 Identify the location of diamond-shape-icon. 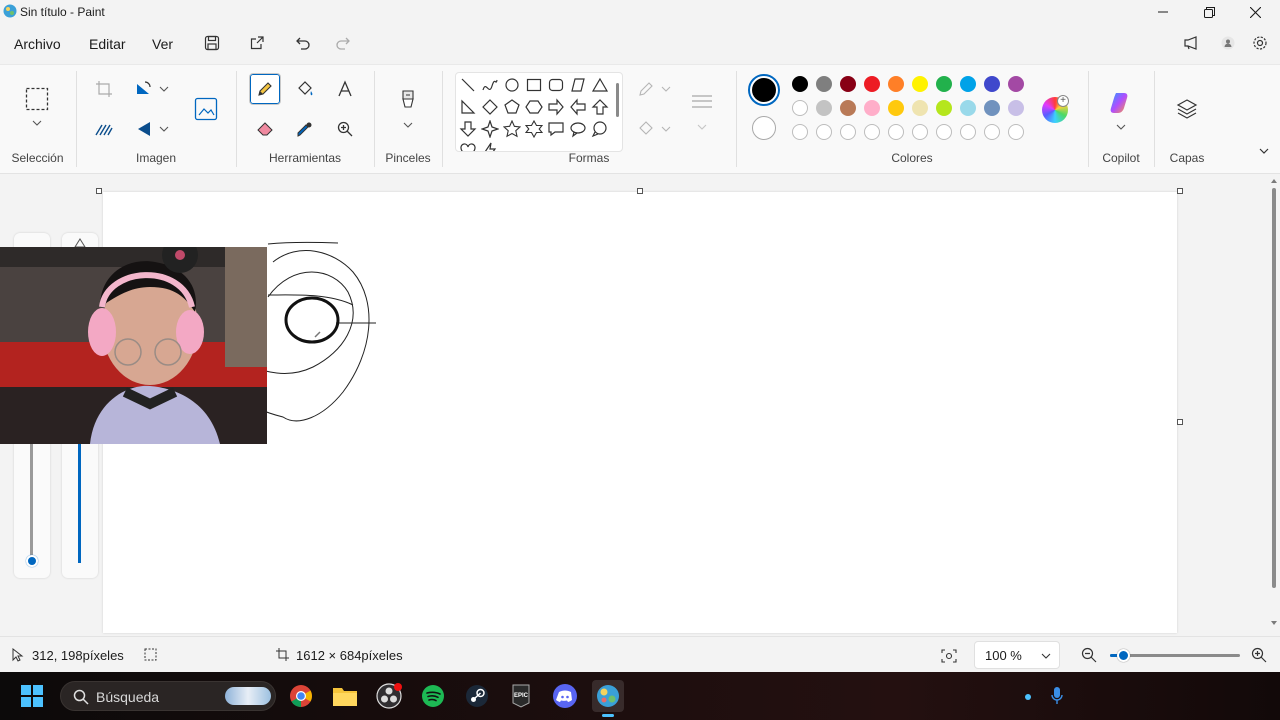
(490, 107).